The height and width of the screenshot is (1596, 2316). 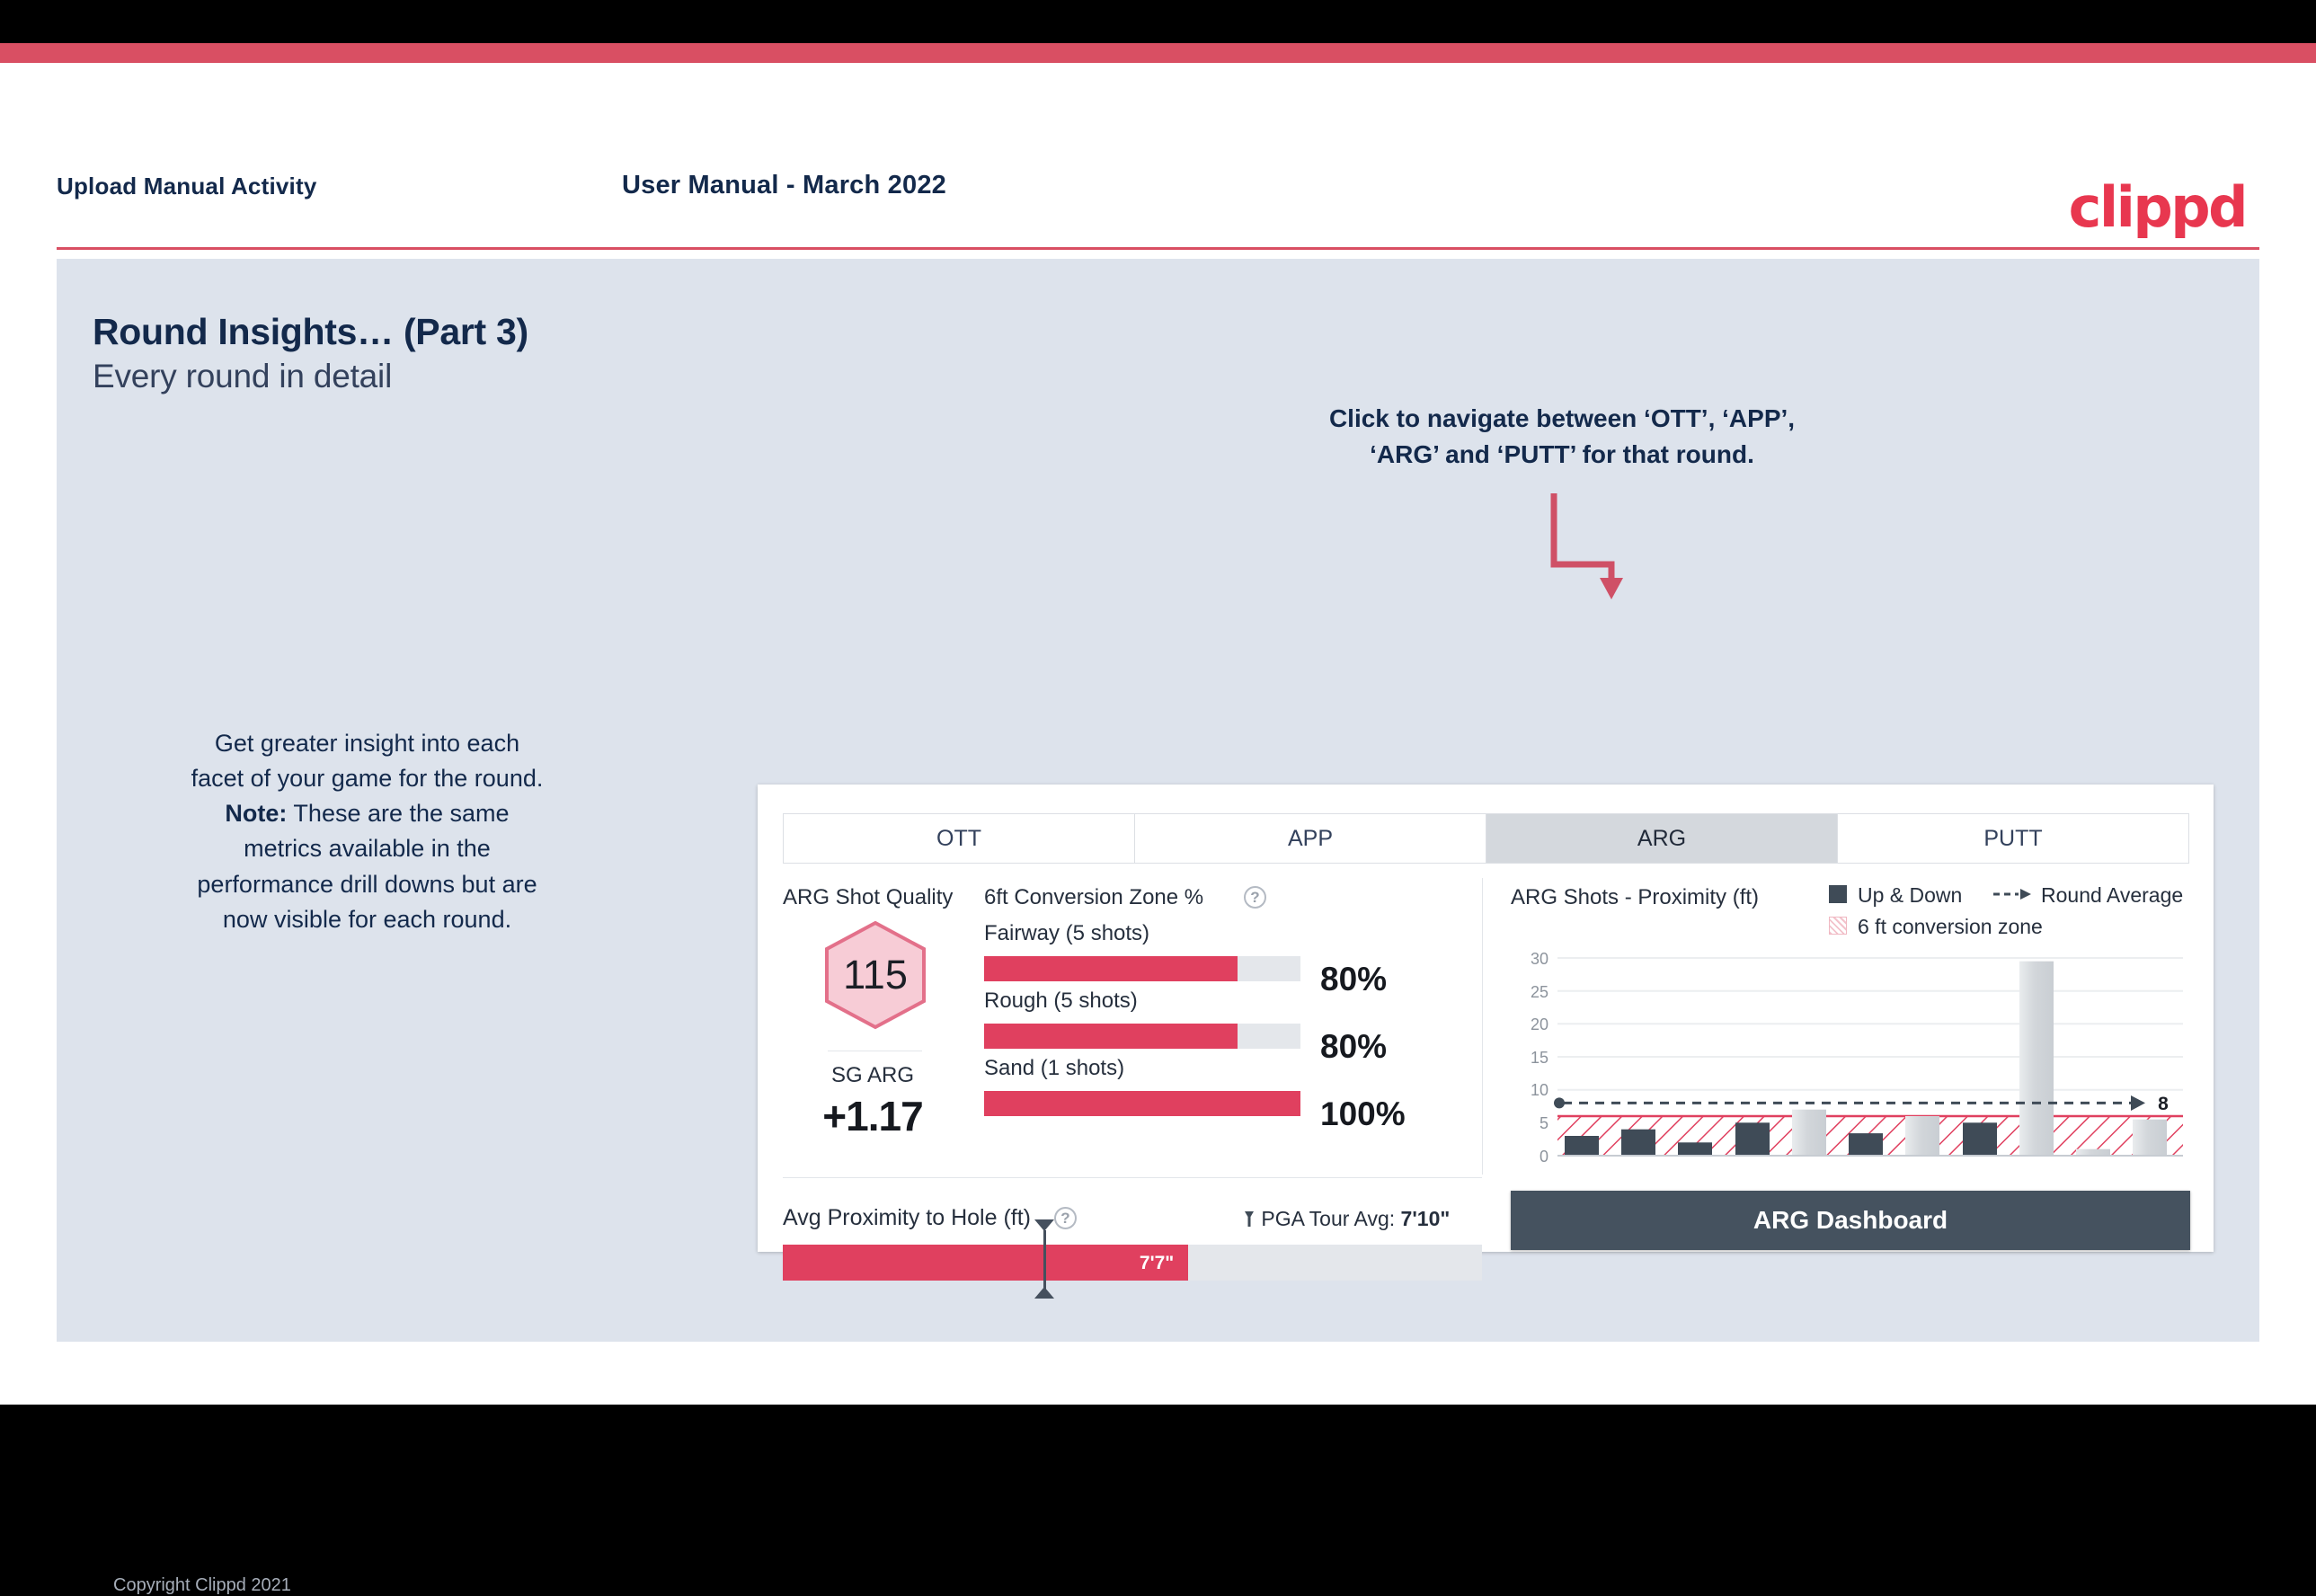 I want to click on arg-dashboard-button: ARG Dashboard, so click(x=1850, y=1220).